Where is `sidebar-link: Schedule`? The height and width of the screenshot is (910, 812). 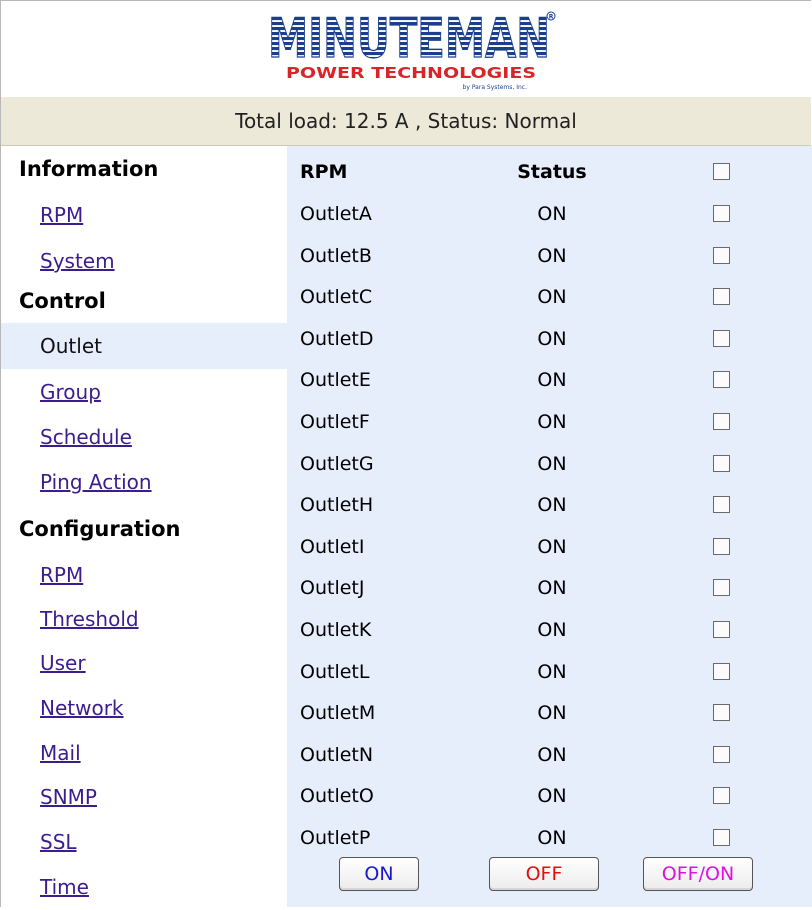 sidebar-link: Schedule is located at coordinates (66, 437).